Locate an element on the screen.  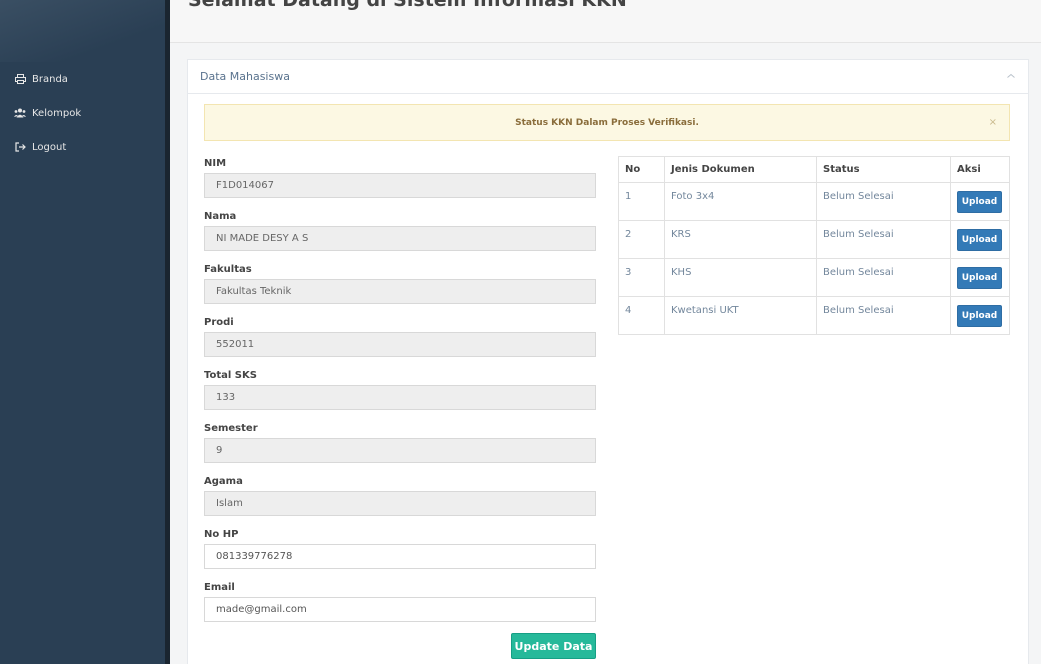
close-icon: × is located at coordinates (993, 122).